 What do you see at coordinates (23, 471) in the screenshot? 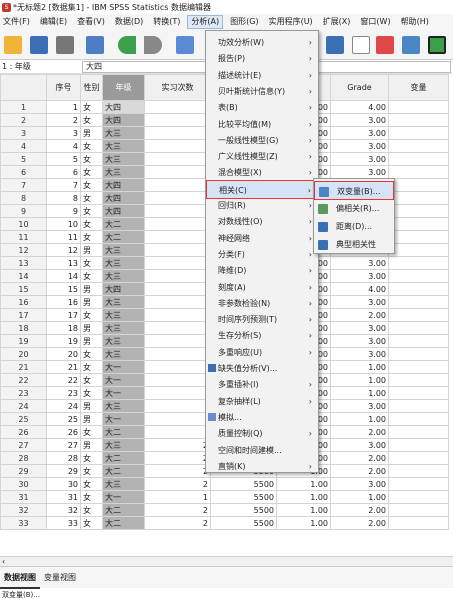
I see `row-number: 29` at bounding box center [23, 471].